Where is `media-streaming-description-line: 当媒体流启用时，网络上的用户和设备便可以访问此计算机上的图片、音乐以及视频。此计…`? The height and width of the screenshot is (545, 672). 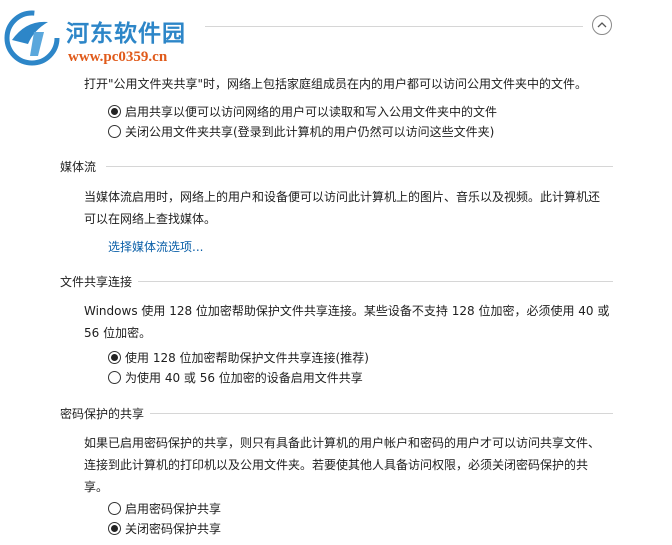 media-streaming-description-line: 当媒体流启用时，网络上的用户和设备便可以访问此计算机上的图片、音乐以及视频。此计… is located at coordinates (342, 197).